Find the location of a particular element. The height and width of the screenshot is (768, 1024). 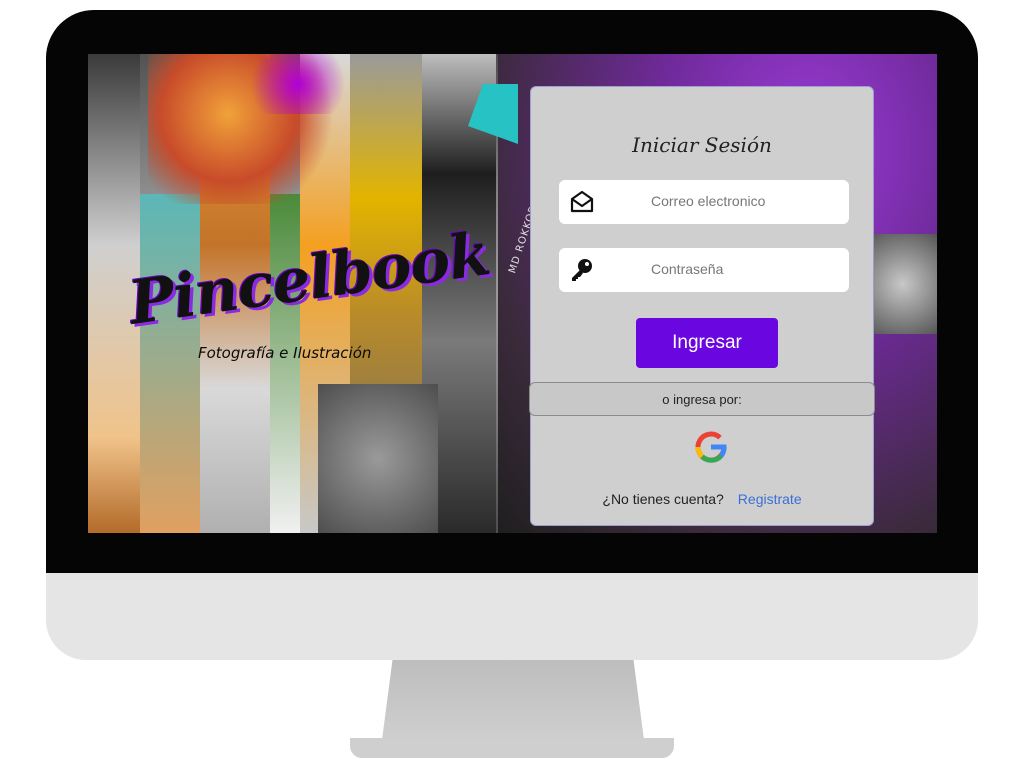

email-placeholder: Correo electronico is located at coordinates (708, 201).